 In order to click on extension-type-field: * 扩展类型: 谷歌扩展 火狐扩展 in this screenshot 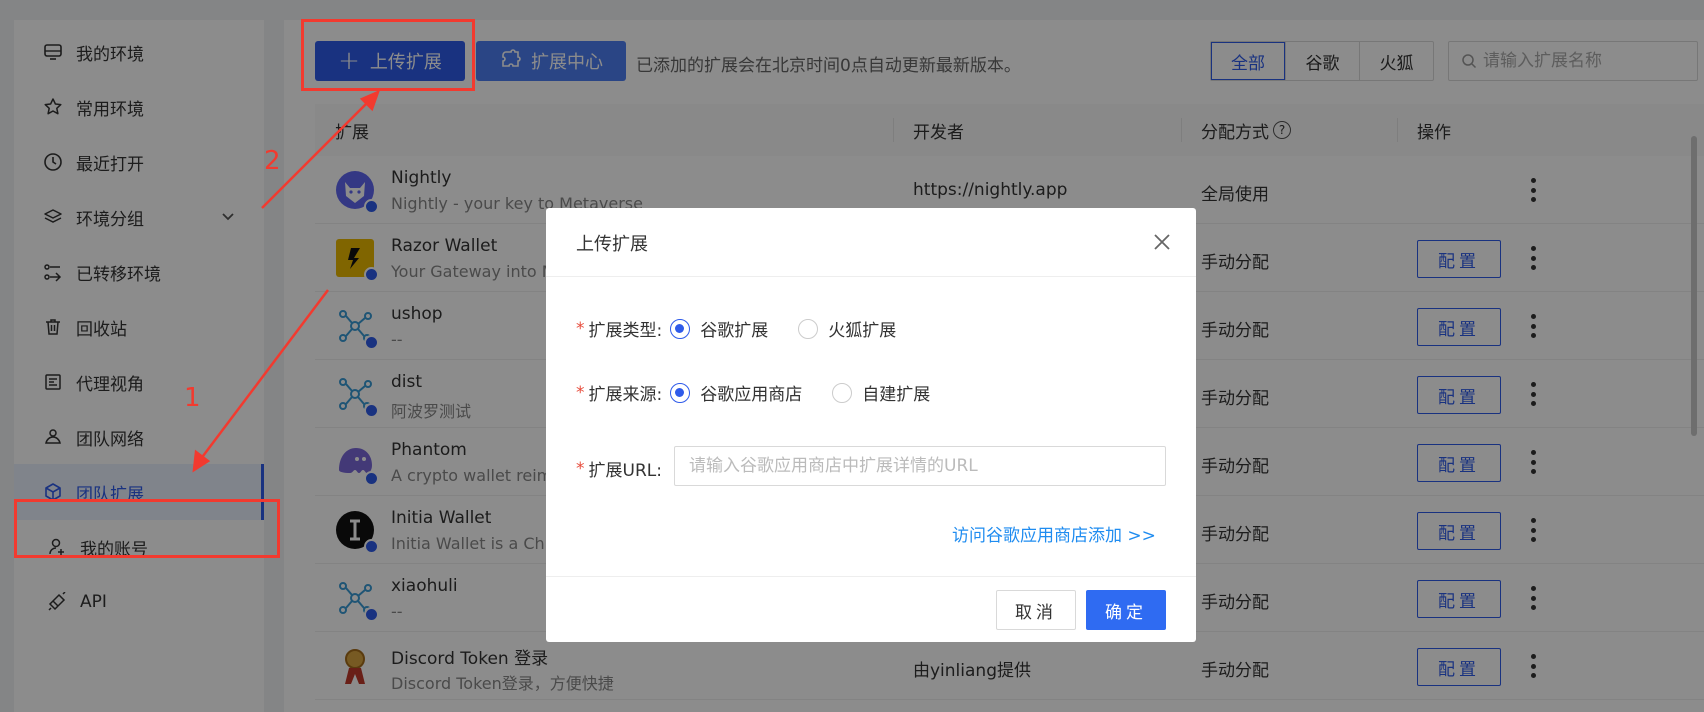, I will do `click(747, 328)`.